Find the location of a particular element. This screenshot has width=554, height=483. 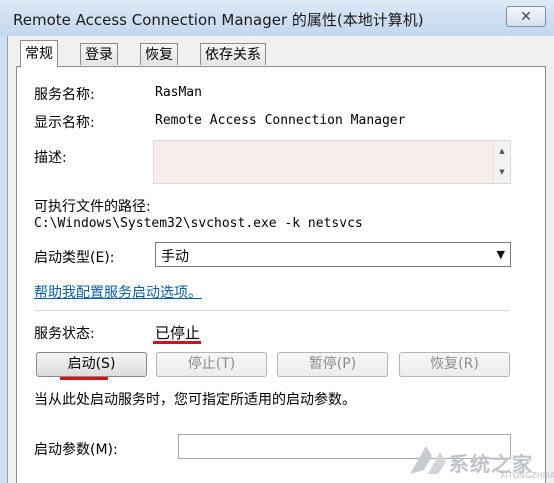

site-watermark: 系统之家 XITONGZHIJIA.NET is located at coordinates (479, 460).